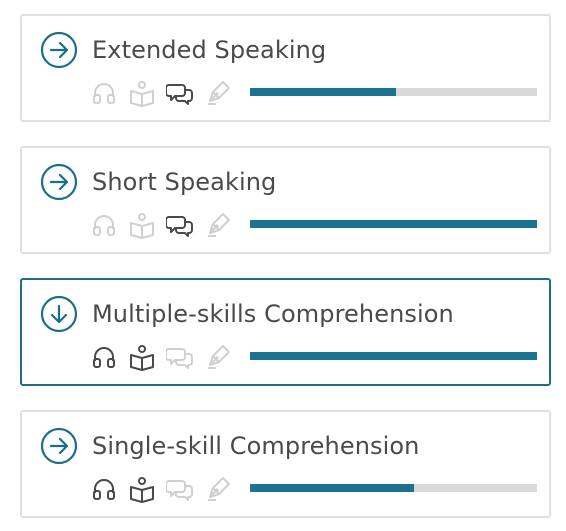 The width and height of the screenshot is (566, 531). I want to click on task-title: Single-skill Comprehension, so click(256, 446).